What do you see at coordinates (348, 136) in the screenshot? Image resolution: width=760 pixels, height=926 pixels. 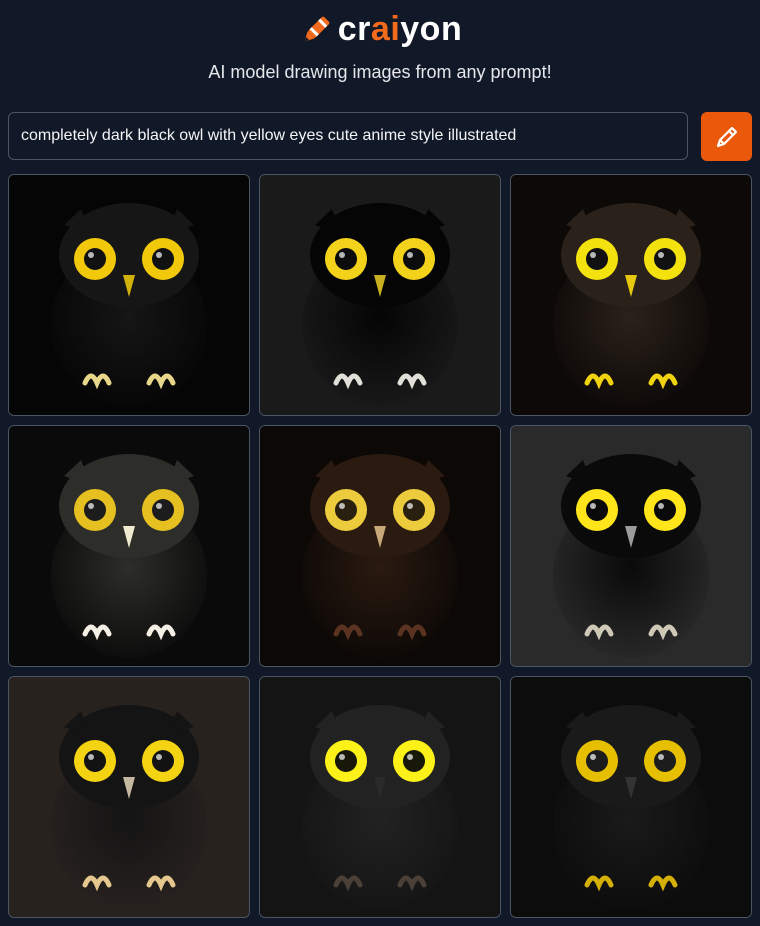 I see `prompt-input` at bounding box center [348, 136].